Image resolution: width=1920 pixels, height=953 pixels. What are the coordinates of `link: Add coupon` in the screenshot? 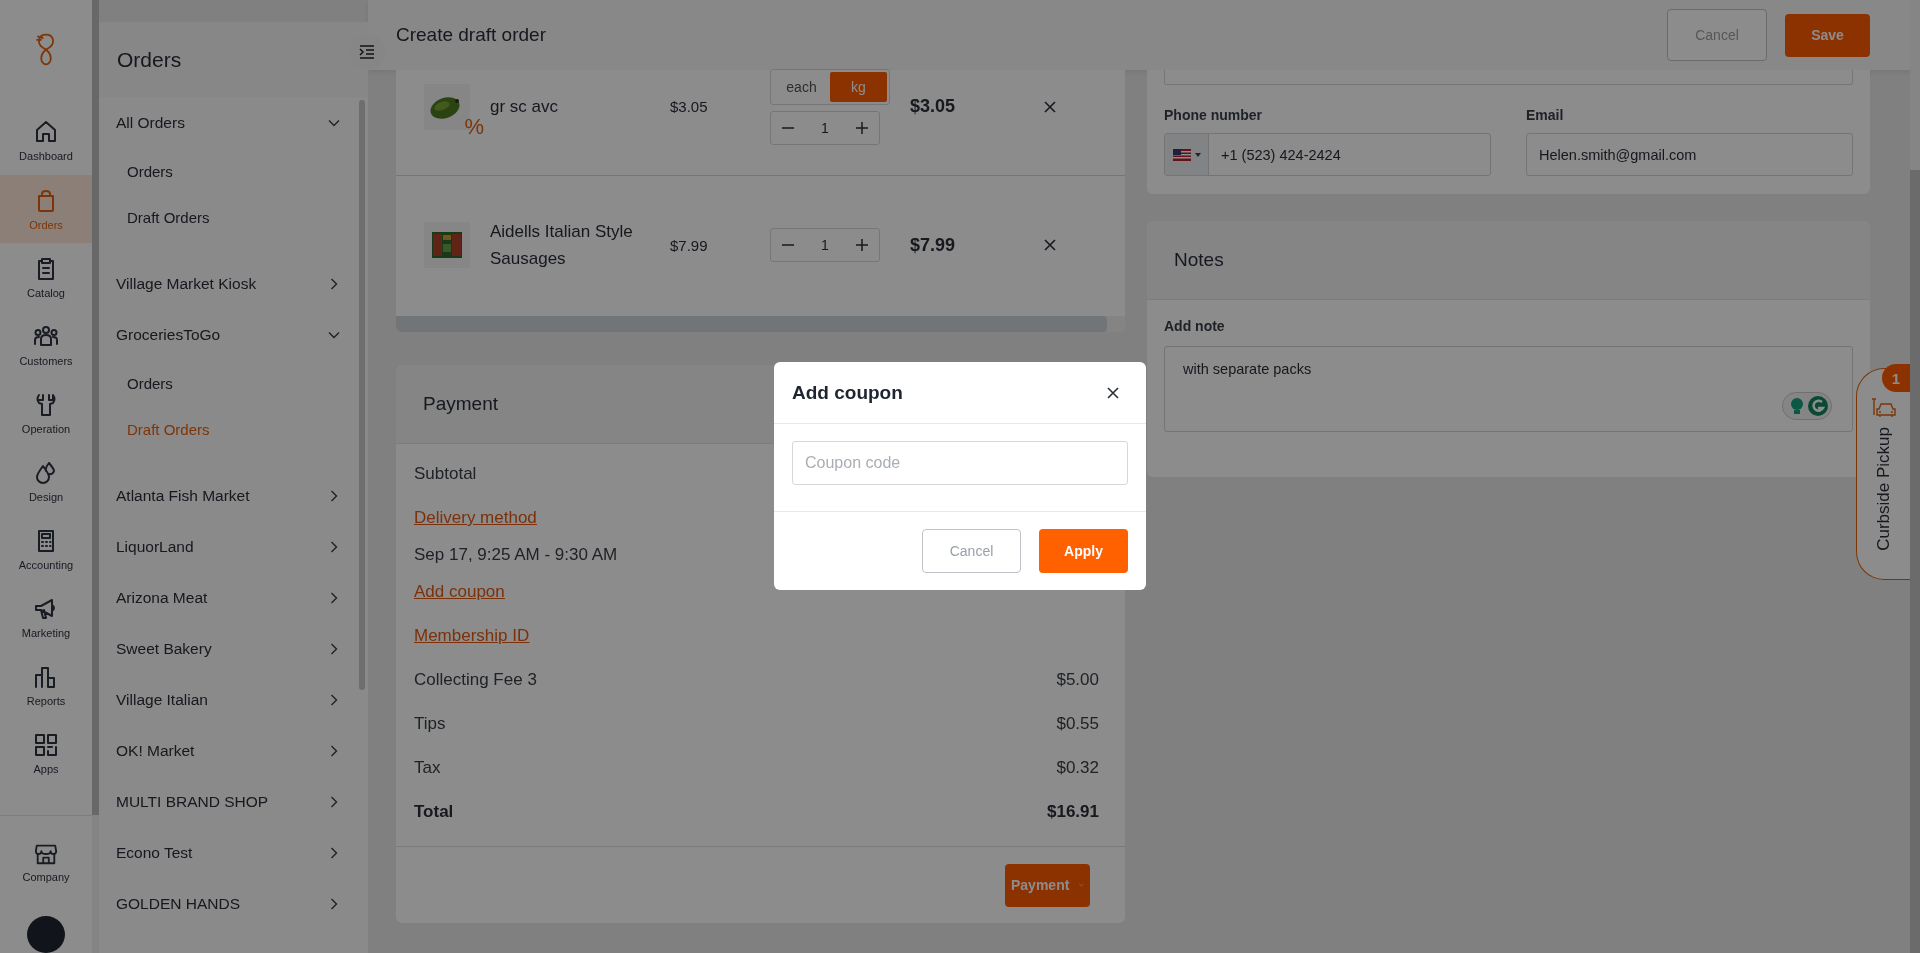 It's located at (459, 592).